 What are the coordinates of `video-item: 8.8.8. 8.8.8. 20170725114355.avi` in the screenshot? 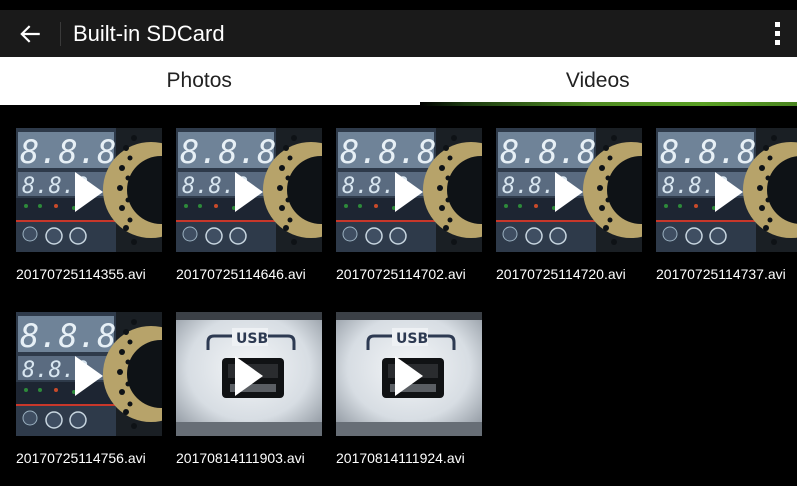 It's located at (91, 205).